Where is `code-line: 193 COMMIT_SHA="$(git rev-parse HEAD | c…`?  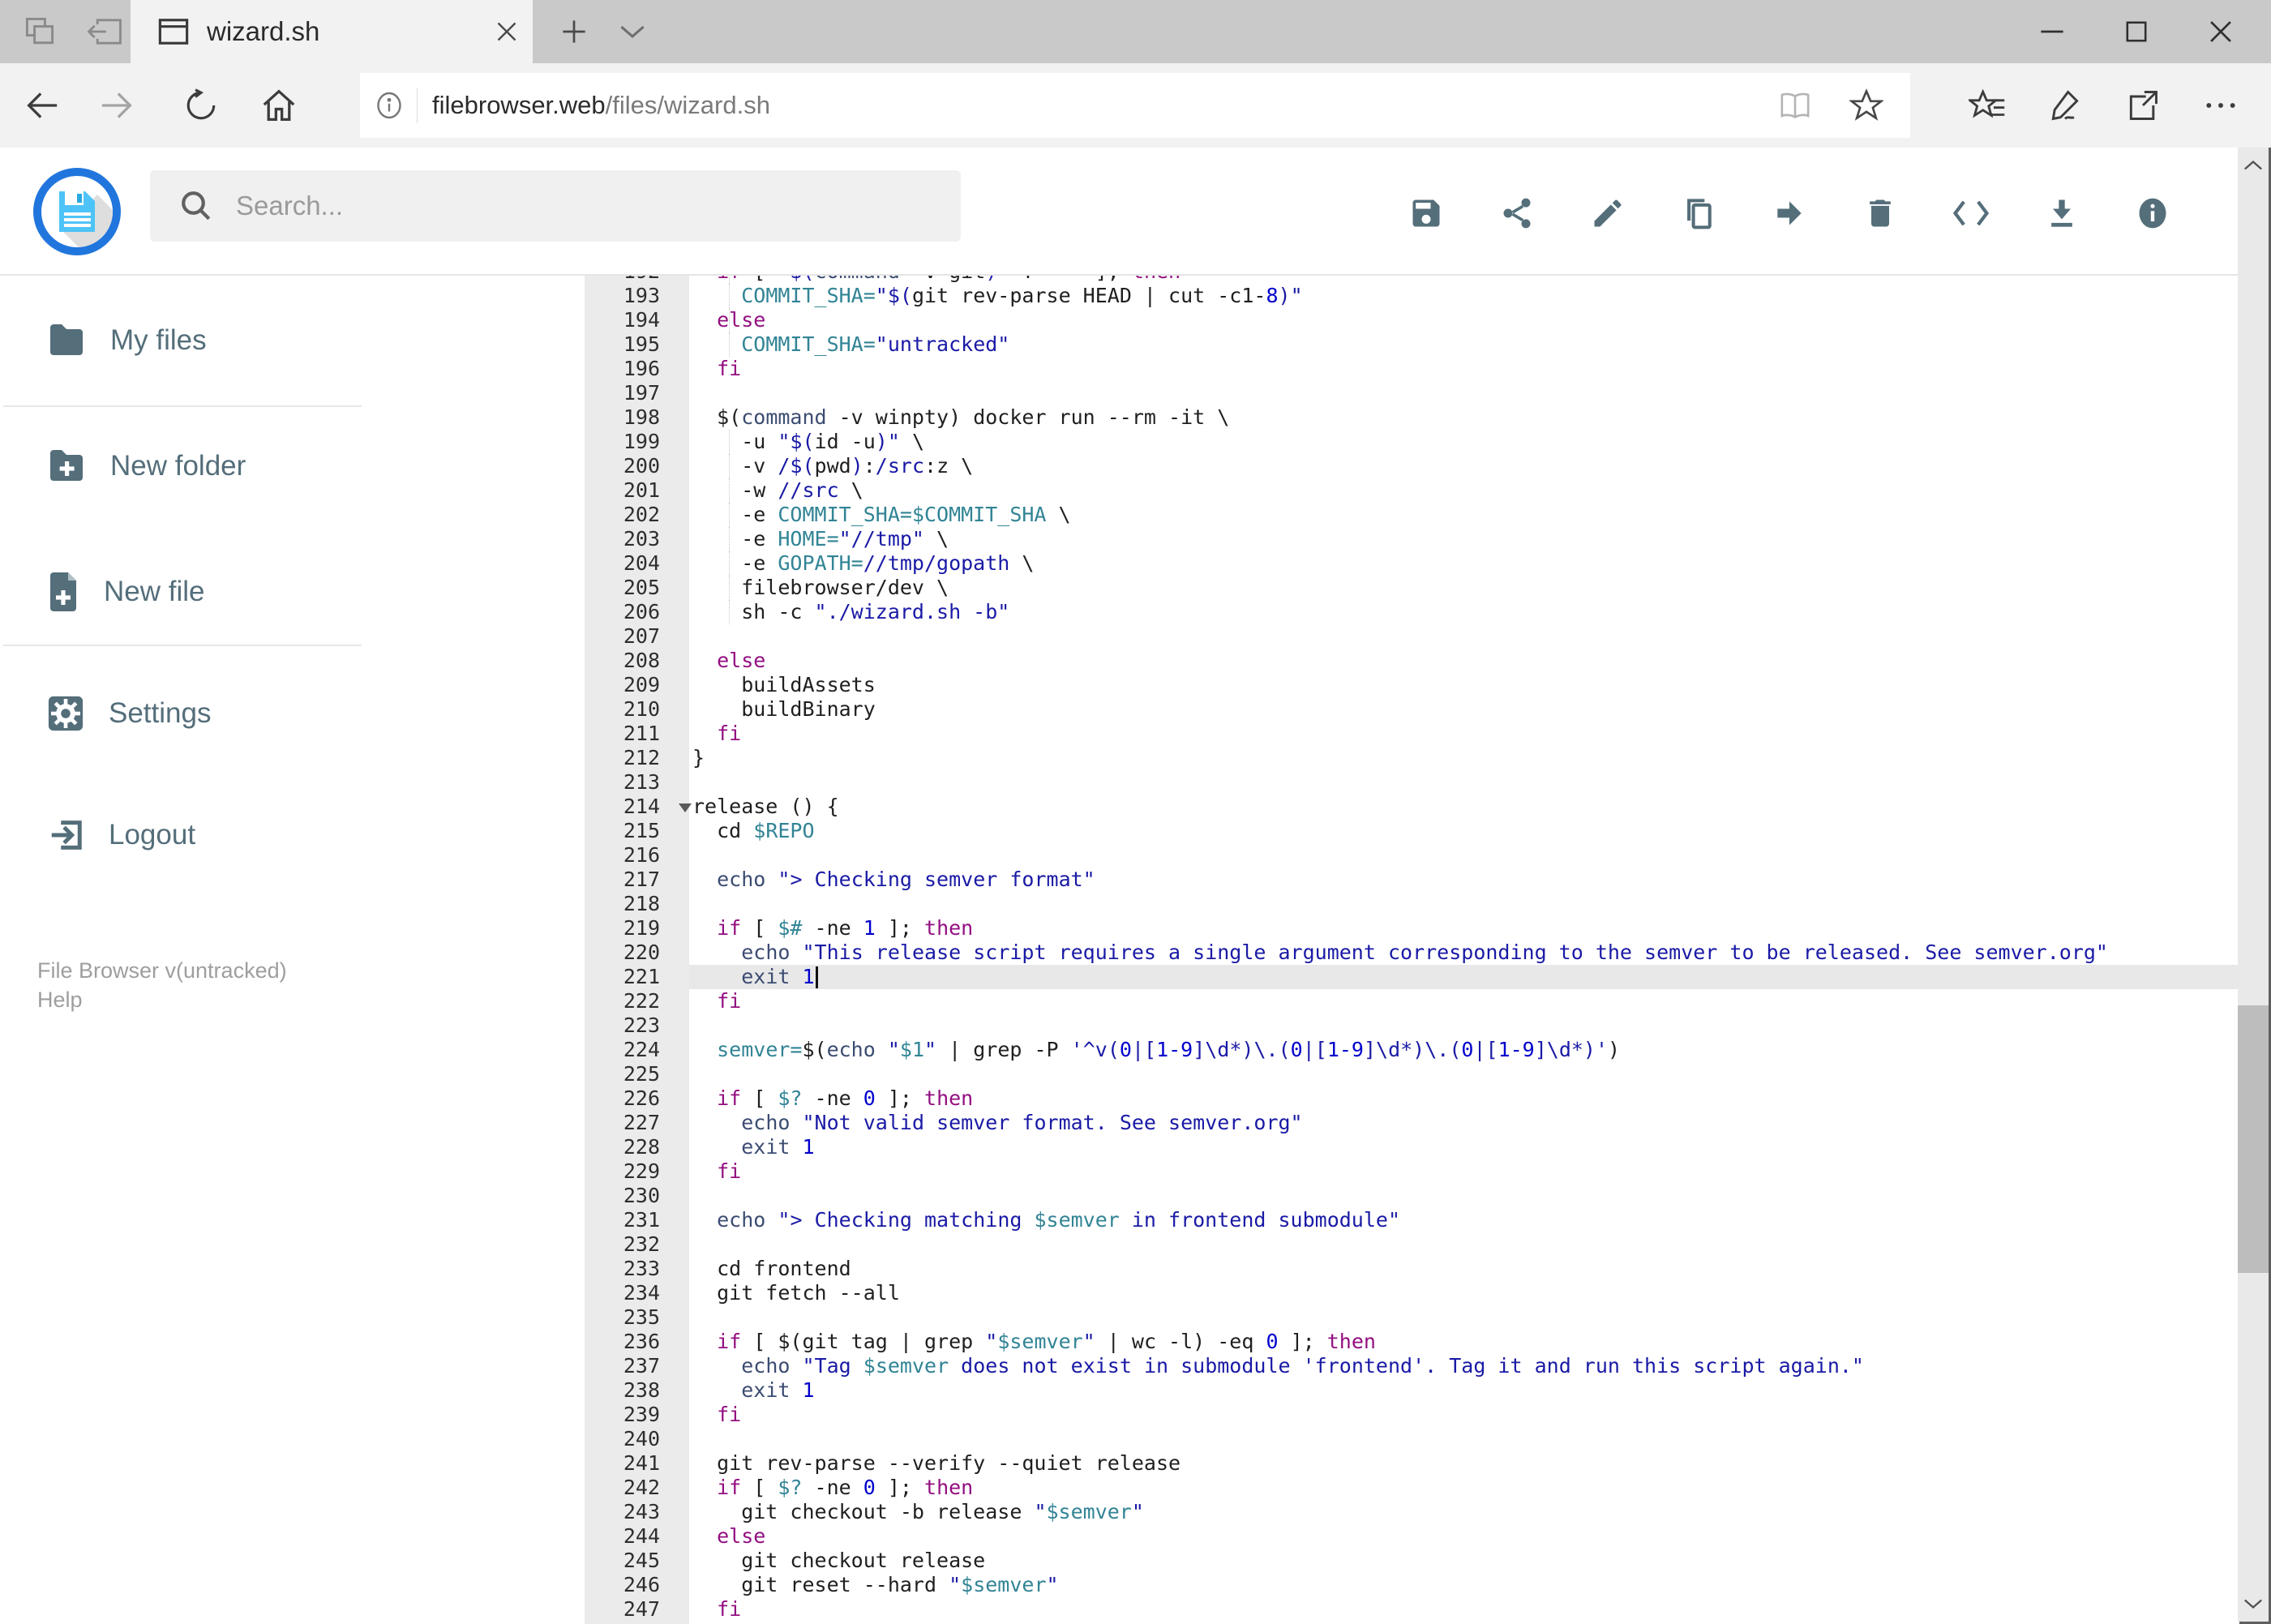
code-line: 193 COMMIT_SHA="$(git rev-parse HEAD | c… is located at coordinates (1412, 296).